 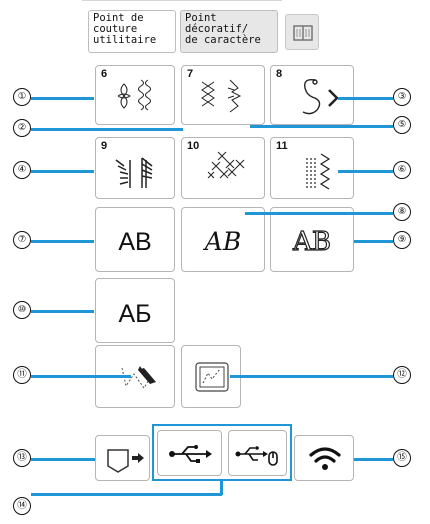 I want to click on callout-3: ③, so click(x=402, y=97).